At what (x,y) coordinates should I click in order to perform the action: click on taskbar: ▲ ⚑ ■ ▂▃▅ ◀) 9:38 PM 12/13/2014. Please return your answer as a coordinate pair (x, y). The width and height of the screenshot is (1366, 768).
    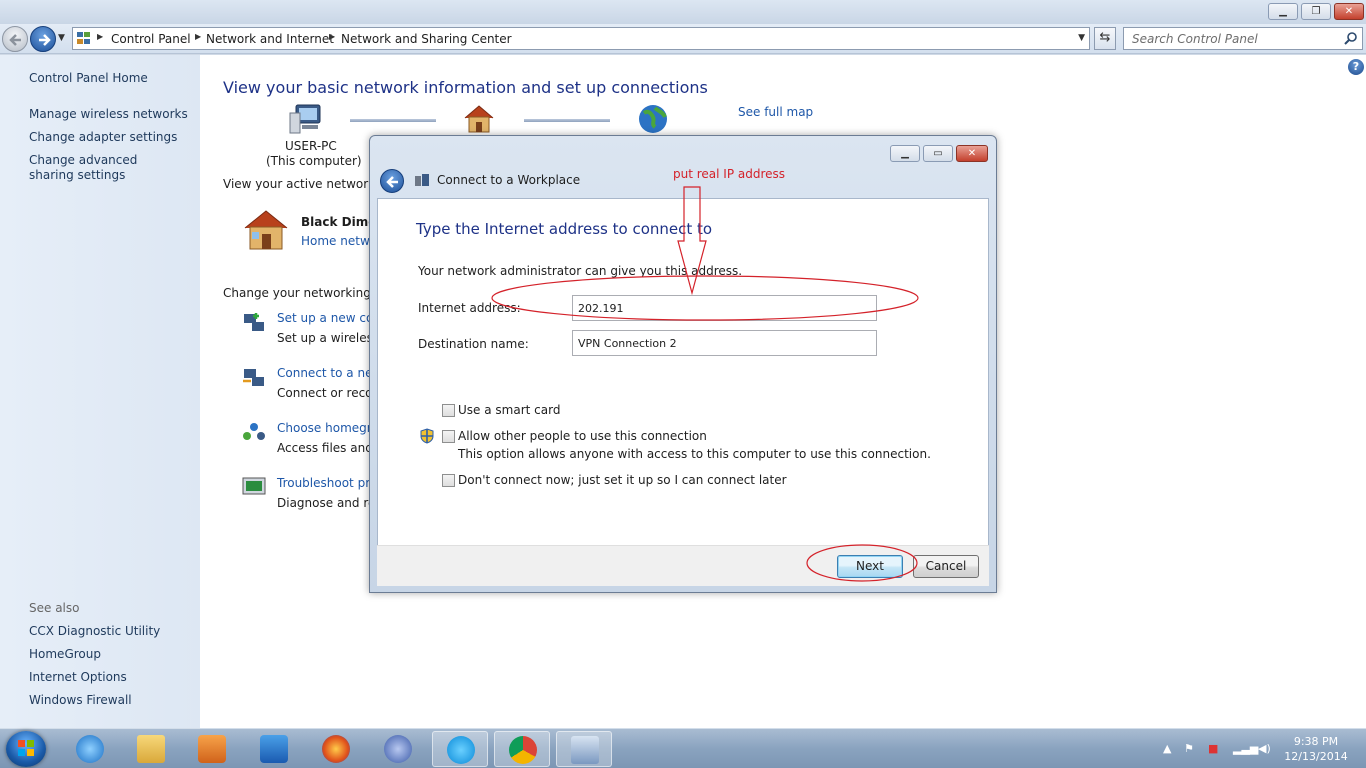
    Looking at the image, I should click on (683, 748).